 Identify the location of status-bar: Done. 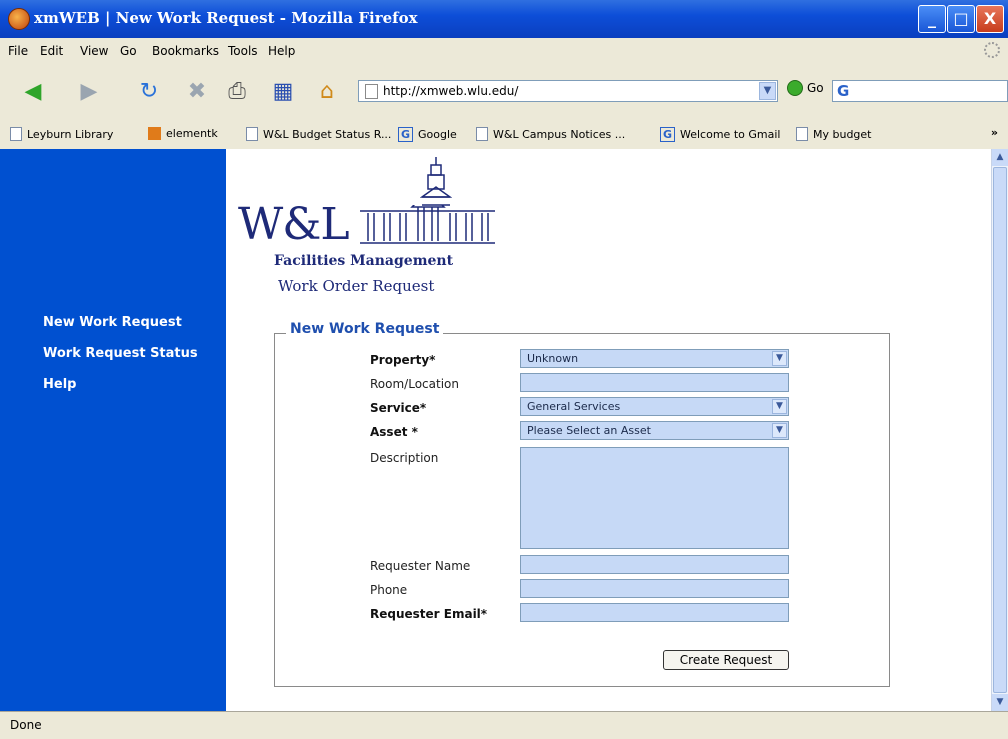
(504, 725).